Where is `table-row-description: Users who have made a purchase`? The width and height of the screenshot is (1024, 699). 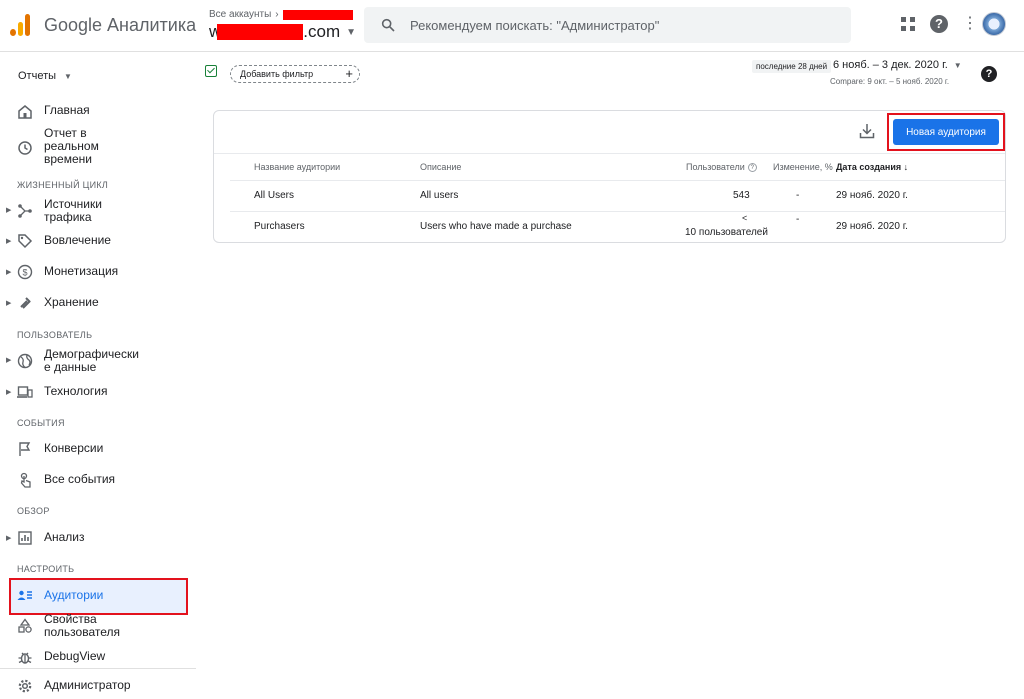
table-row-description: Users who have made a purchase is located at coordinates (496, 226).